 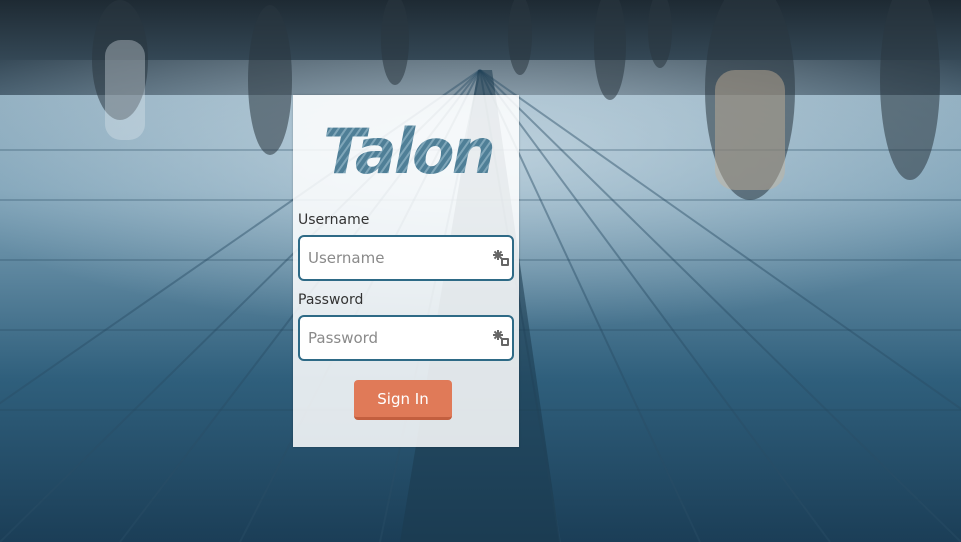 I want to click on username-field-wrapper, so click(x=406, y=258).